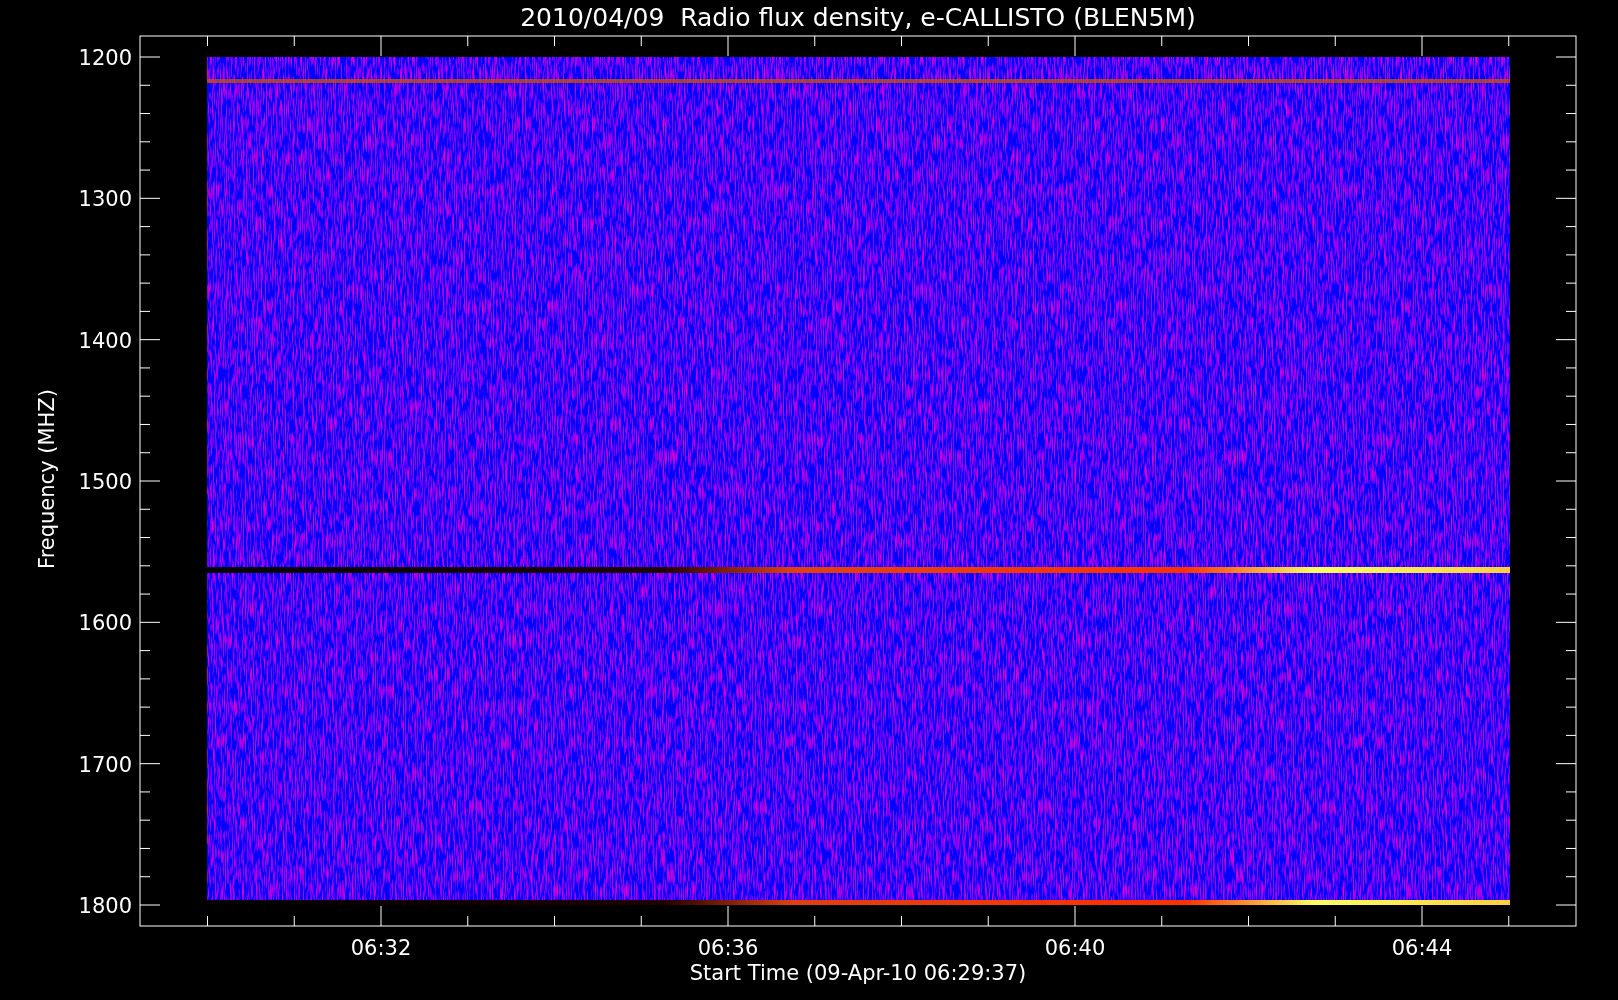 Image resolution: width=1618 pixels, height=1000 pixels. What do you see at coordinates (105, 199) in the screenshot?
I see `tick-label: 1300` at bounding box center [105, 199].